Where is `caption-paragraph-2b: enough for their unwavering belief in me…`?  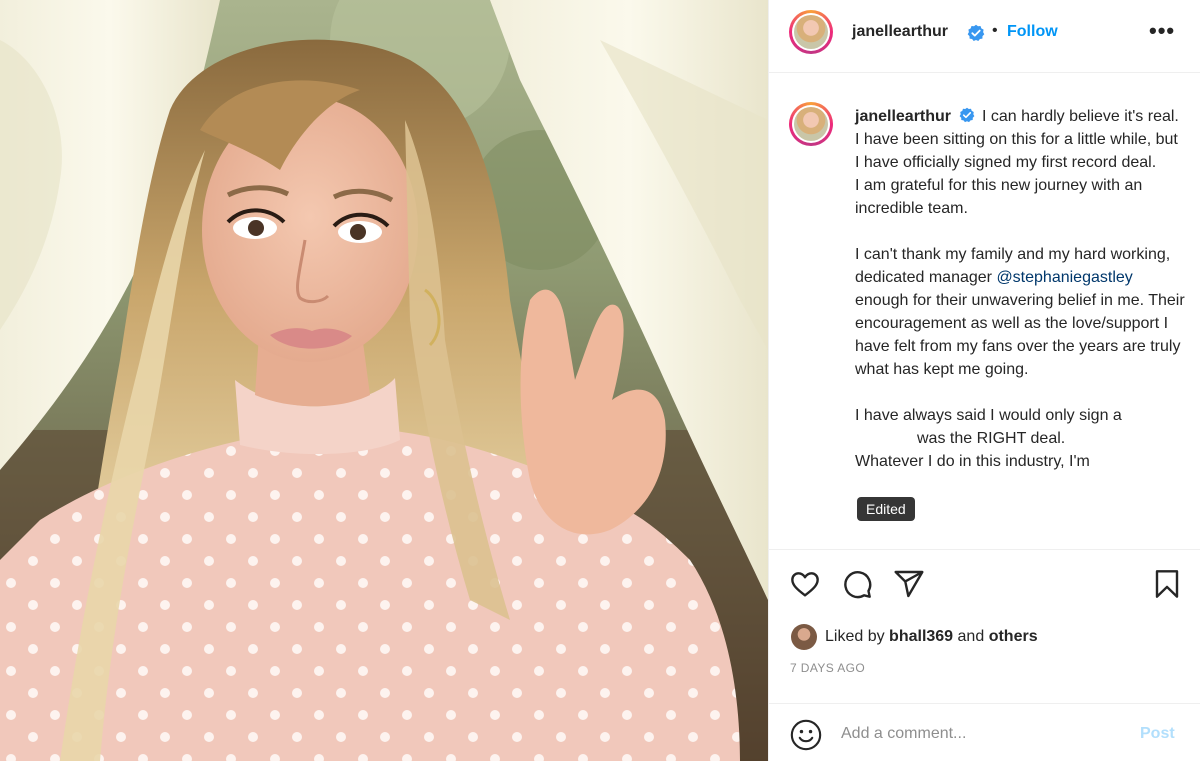
caption-paragraph-2b: enough for their unwavering belief in me… is located at coordinates (1020, 335).